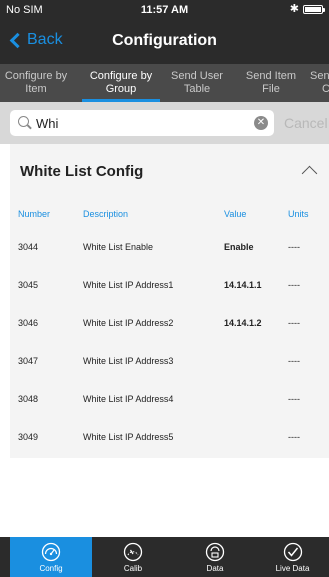 The height and width of the screenshot is (577, 329). I want to click on bluetooth-icon: ✱, so click(294, 9).